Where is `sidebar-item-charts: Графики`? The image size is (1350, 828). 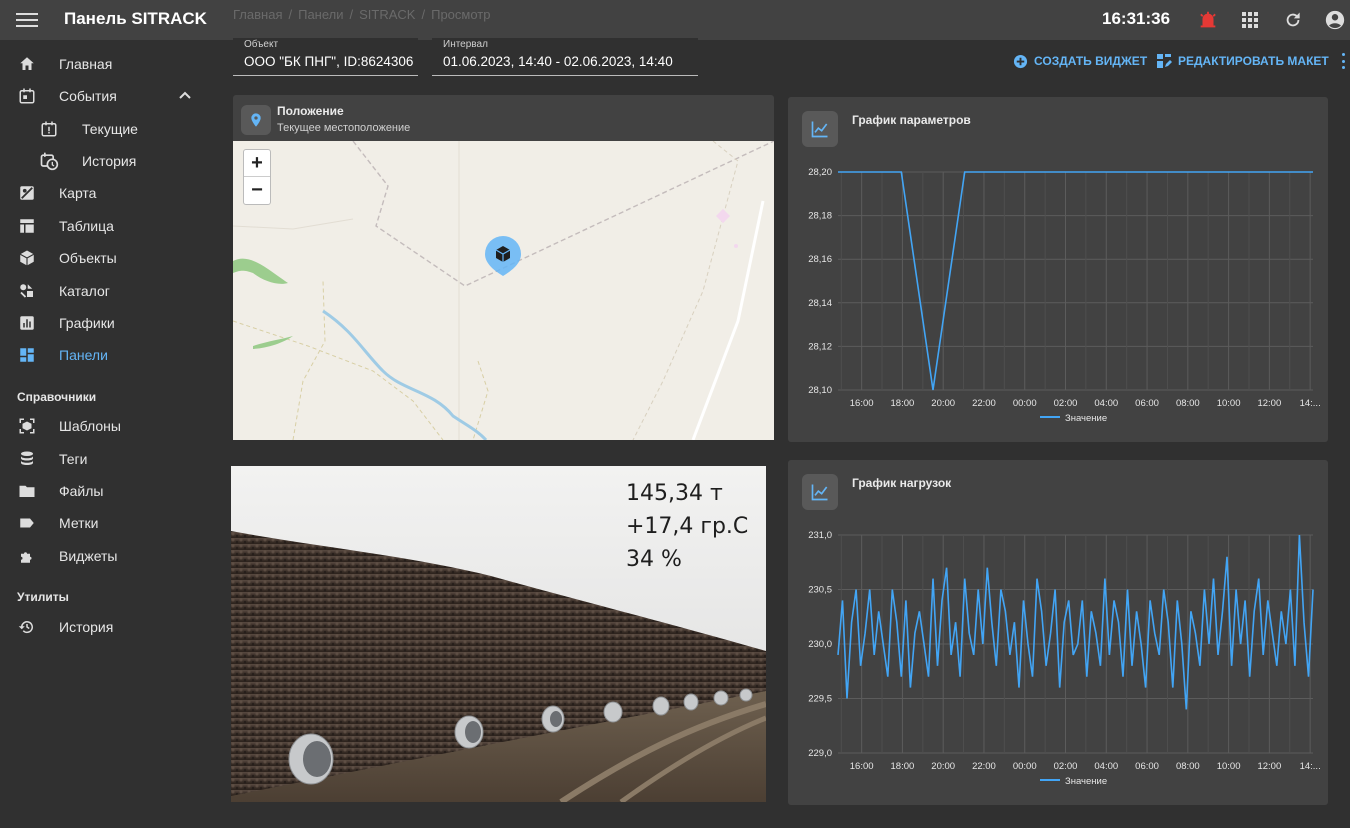 sidebar-item-charts: Графики is located at coordinates (107, 323).